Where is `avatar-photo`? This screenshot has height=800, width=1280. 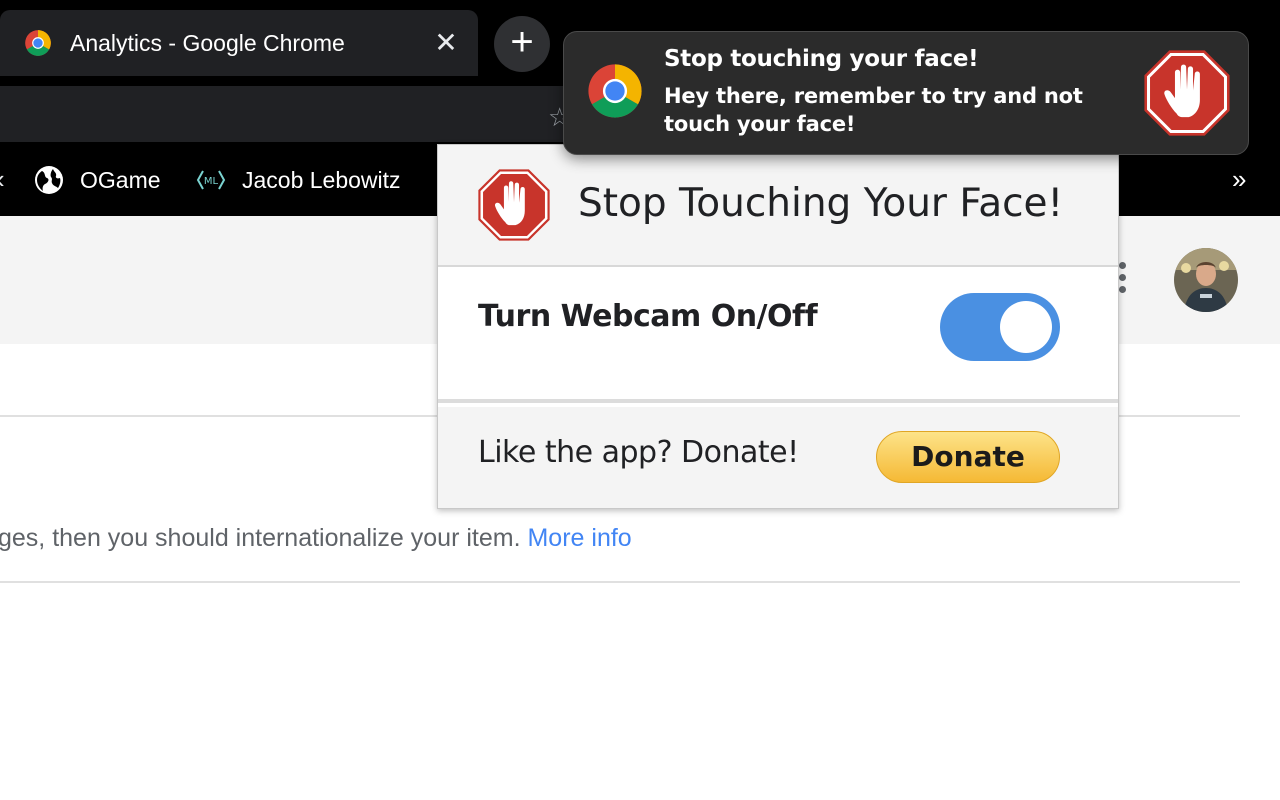
avatar-photo is located at coordinates (1206, 280).